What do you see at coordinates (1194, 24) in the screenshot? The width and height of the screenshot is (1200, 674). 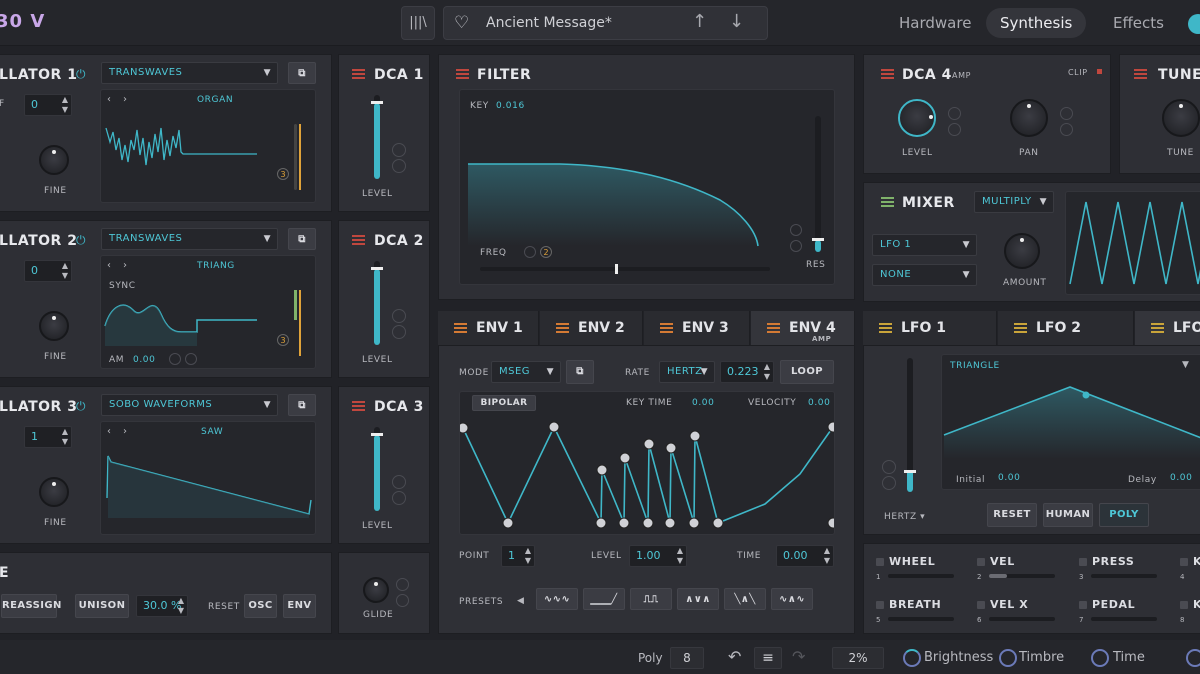 I see `settings-toggle` at bounding box center [1194, 24].